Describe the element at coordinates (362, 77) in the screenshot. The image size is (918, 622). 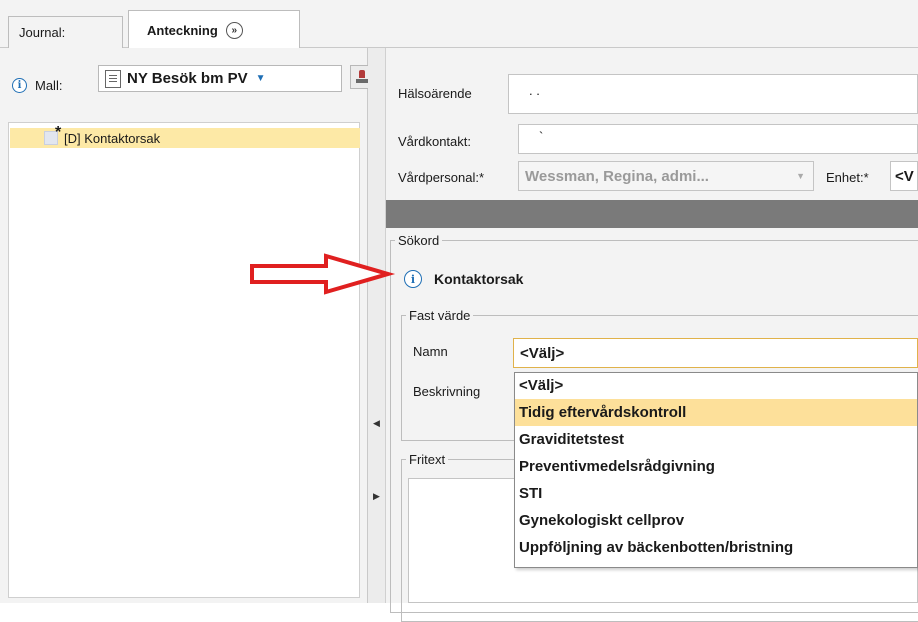
I see `stamp-icon` at that location.